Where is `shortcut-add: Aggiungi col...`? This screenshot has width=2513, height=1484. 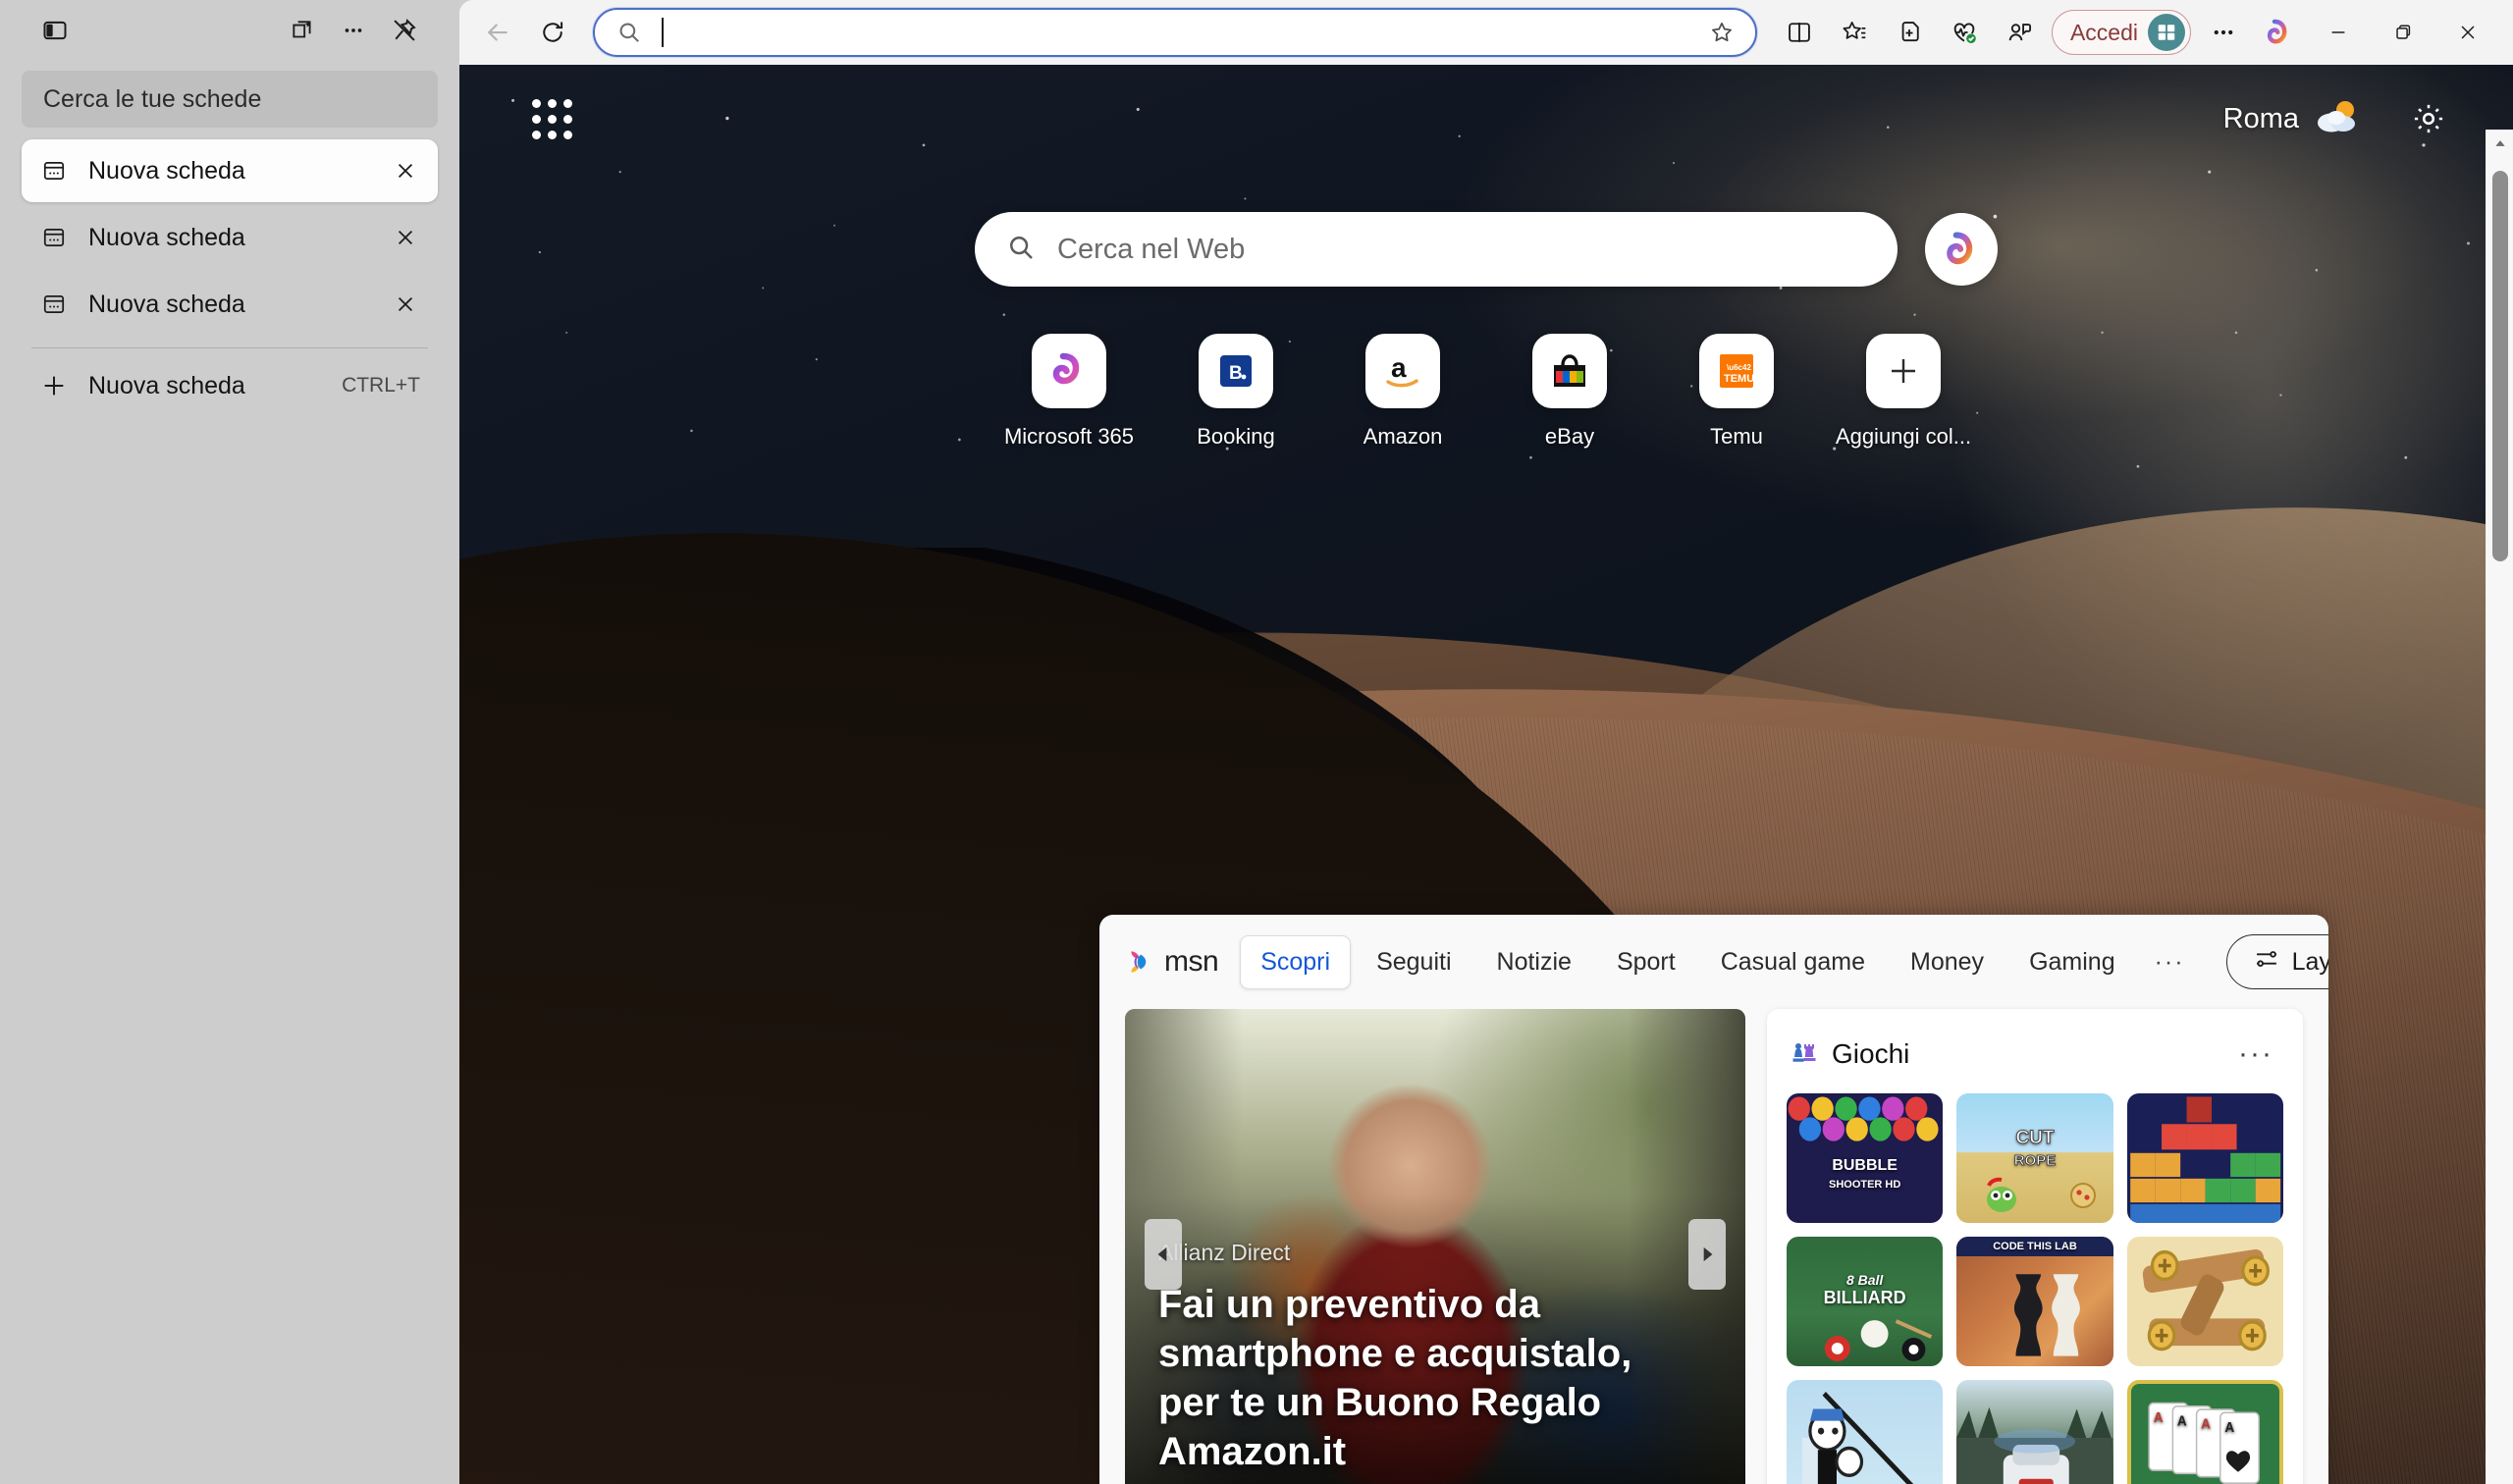 shortcut-add: Aggiungi col... is located at coordinates (1903, 392).